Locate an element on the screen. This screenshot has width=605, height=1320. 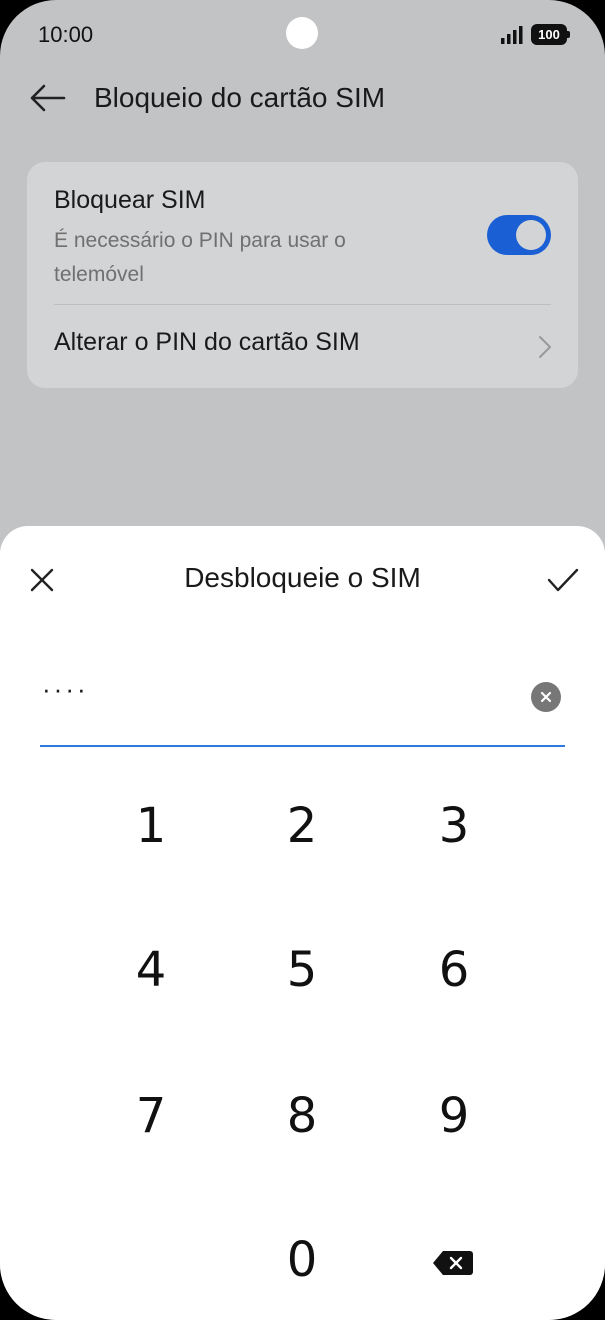
change-pin-item: Alterar o PIN do cartão SIM is located at coordinates (207, 342).